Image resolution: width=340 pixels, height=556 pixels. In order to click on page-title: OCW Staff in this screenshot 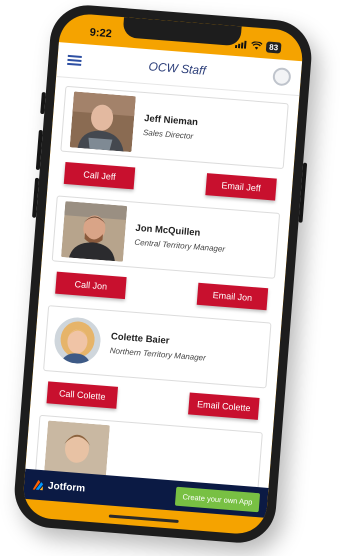, I will do `click(177, 68)`.